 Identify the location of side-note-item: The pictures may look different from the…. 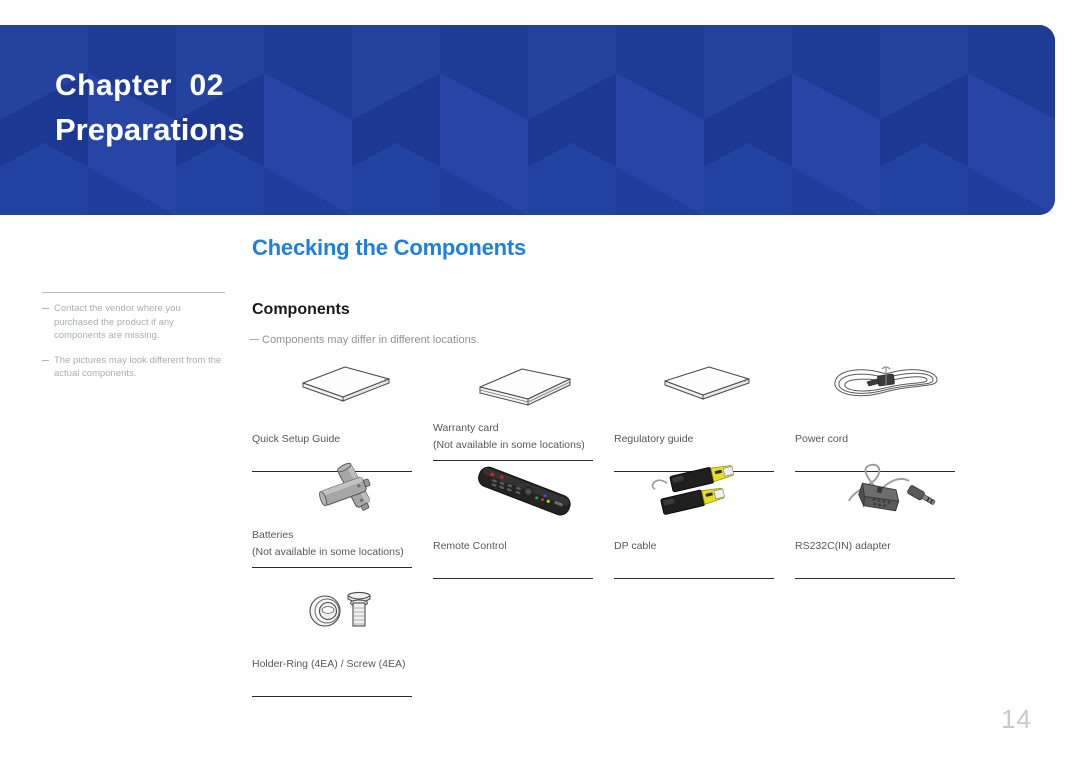
(134, 367).